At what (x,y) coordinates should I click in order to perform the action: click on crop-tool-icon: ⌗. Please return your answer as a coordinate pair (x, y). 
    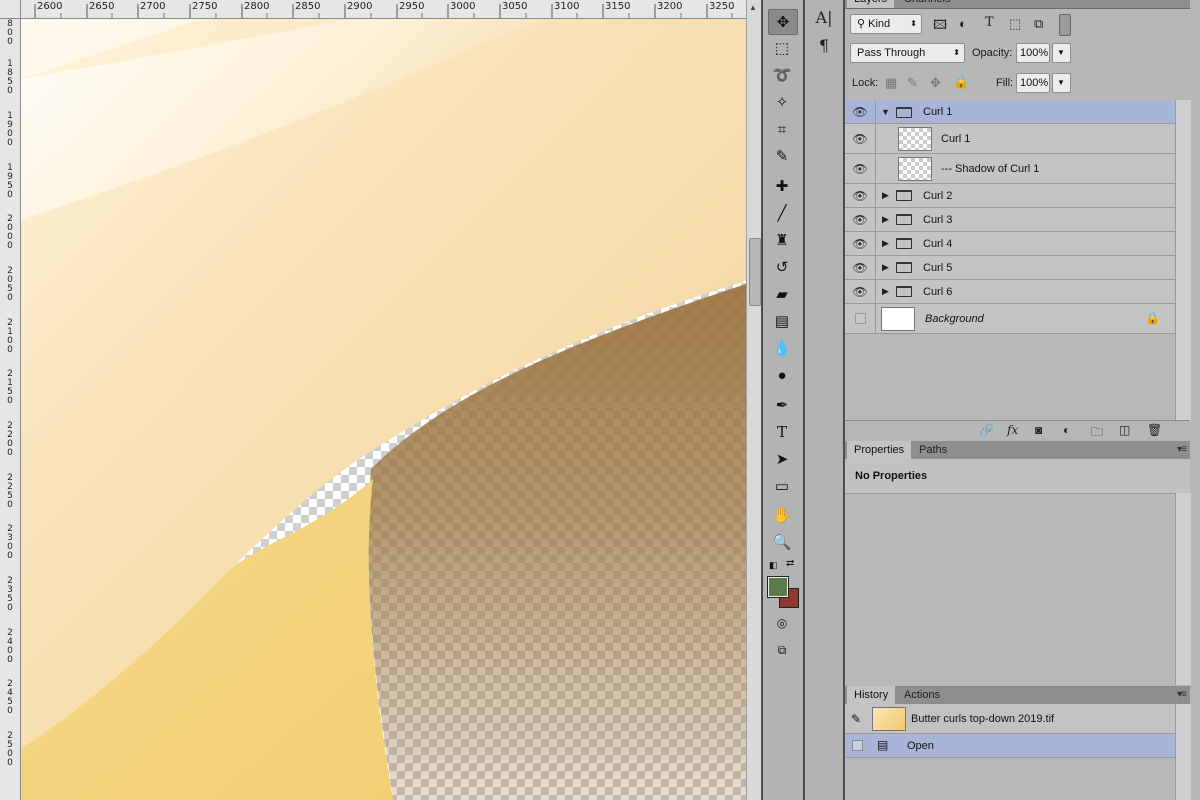
    Looking at the image, I should click on (782, 129).